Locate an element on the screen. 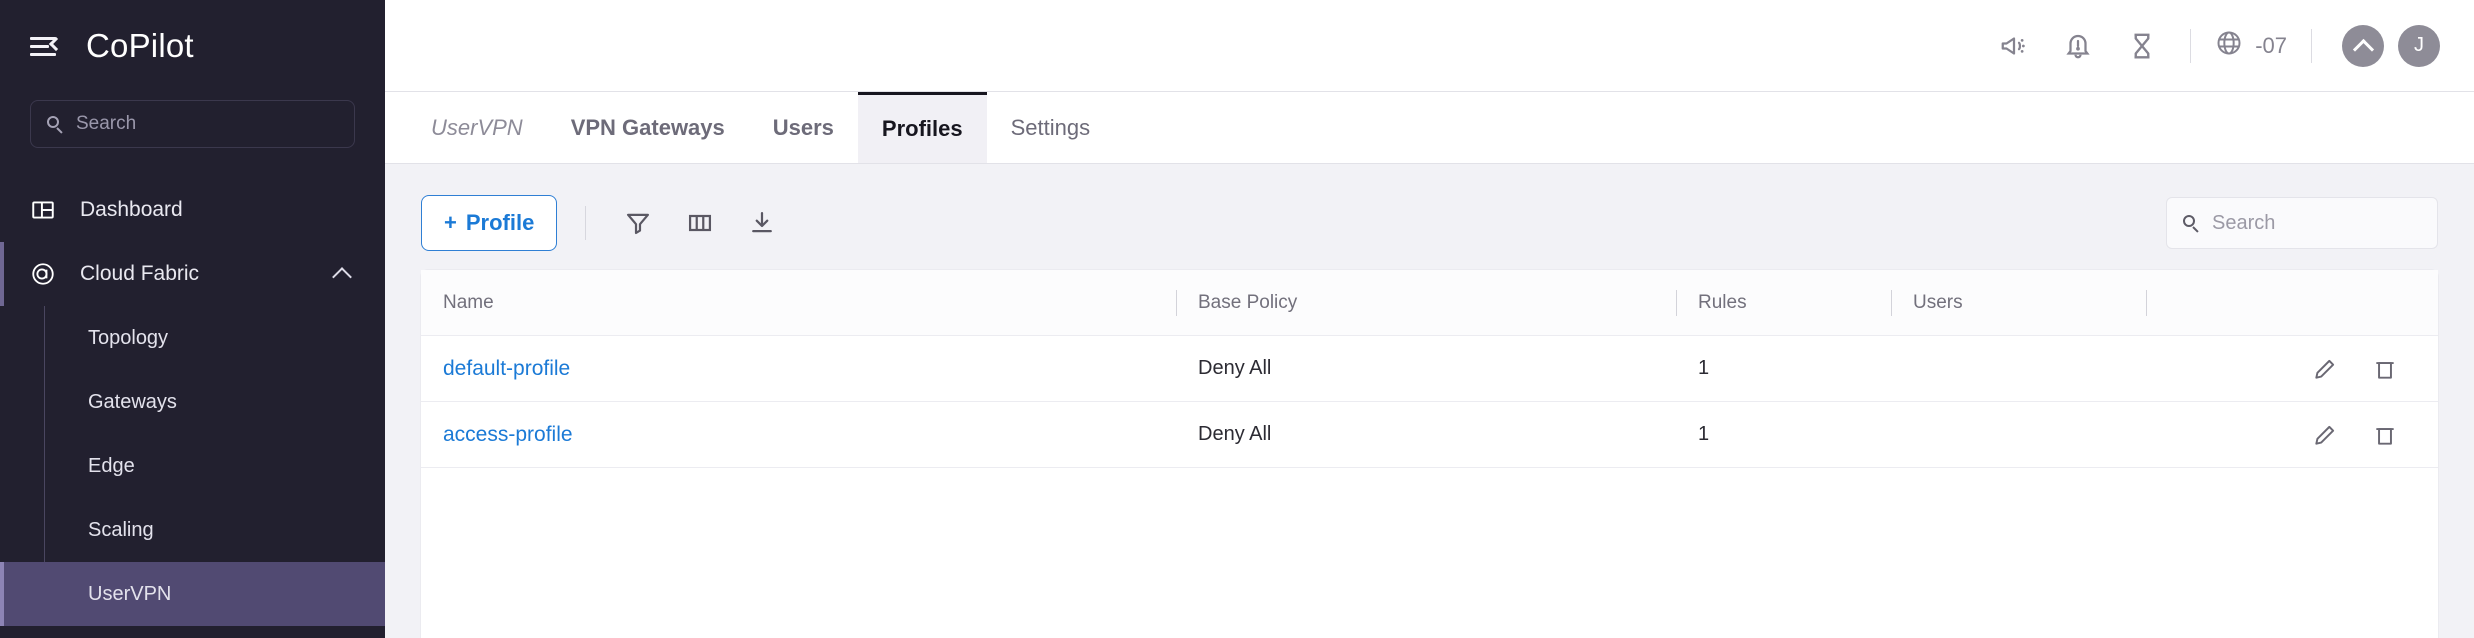 The width and height of the screenshot is (2474, 638). dashboard-icon is located at coordinates (43, 210).